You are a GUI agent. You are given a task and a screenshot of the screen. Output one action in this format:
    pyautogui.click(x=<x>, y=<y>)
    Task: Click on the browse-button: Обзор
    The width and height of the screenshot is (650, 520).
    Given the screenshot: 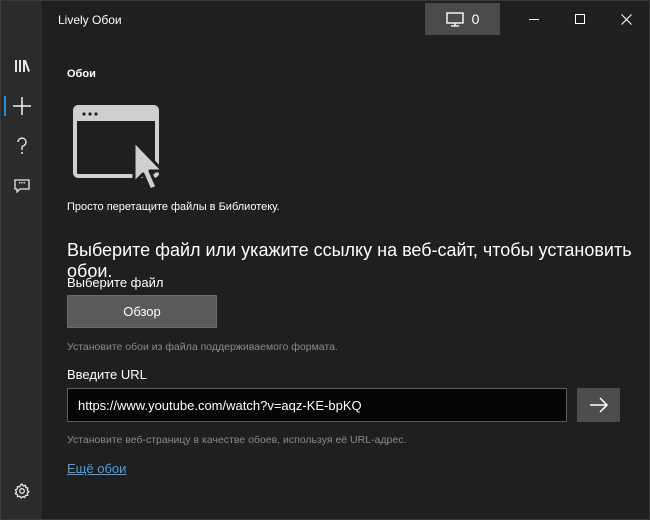 What is the action you would take?
    pyautogui.click(x=142, y=311)
    